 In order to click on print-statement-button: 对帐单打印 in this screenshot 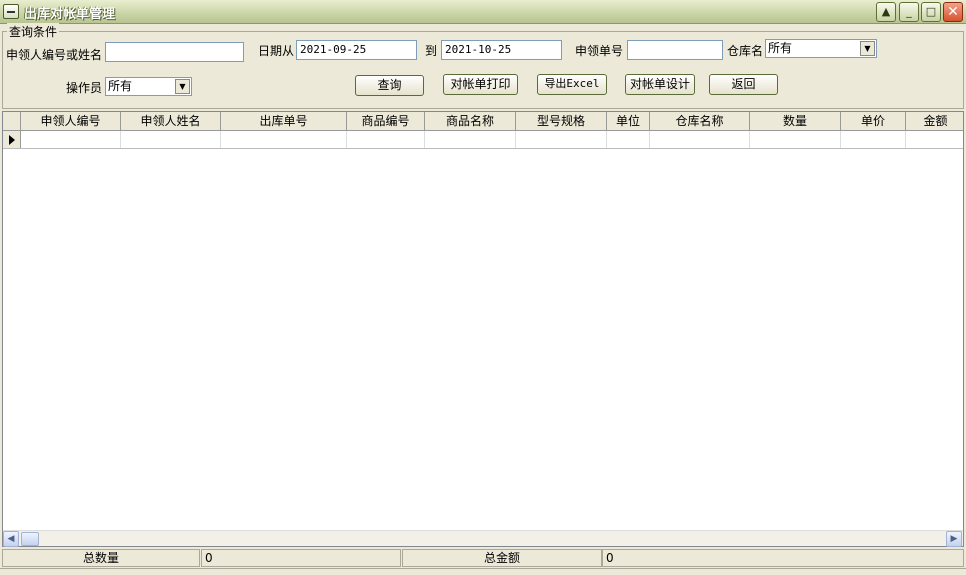, I will do `click(480, 84)`.